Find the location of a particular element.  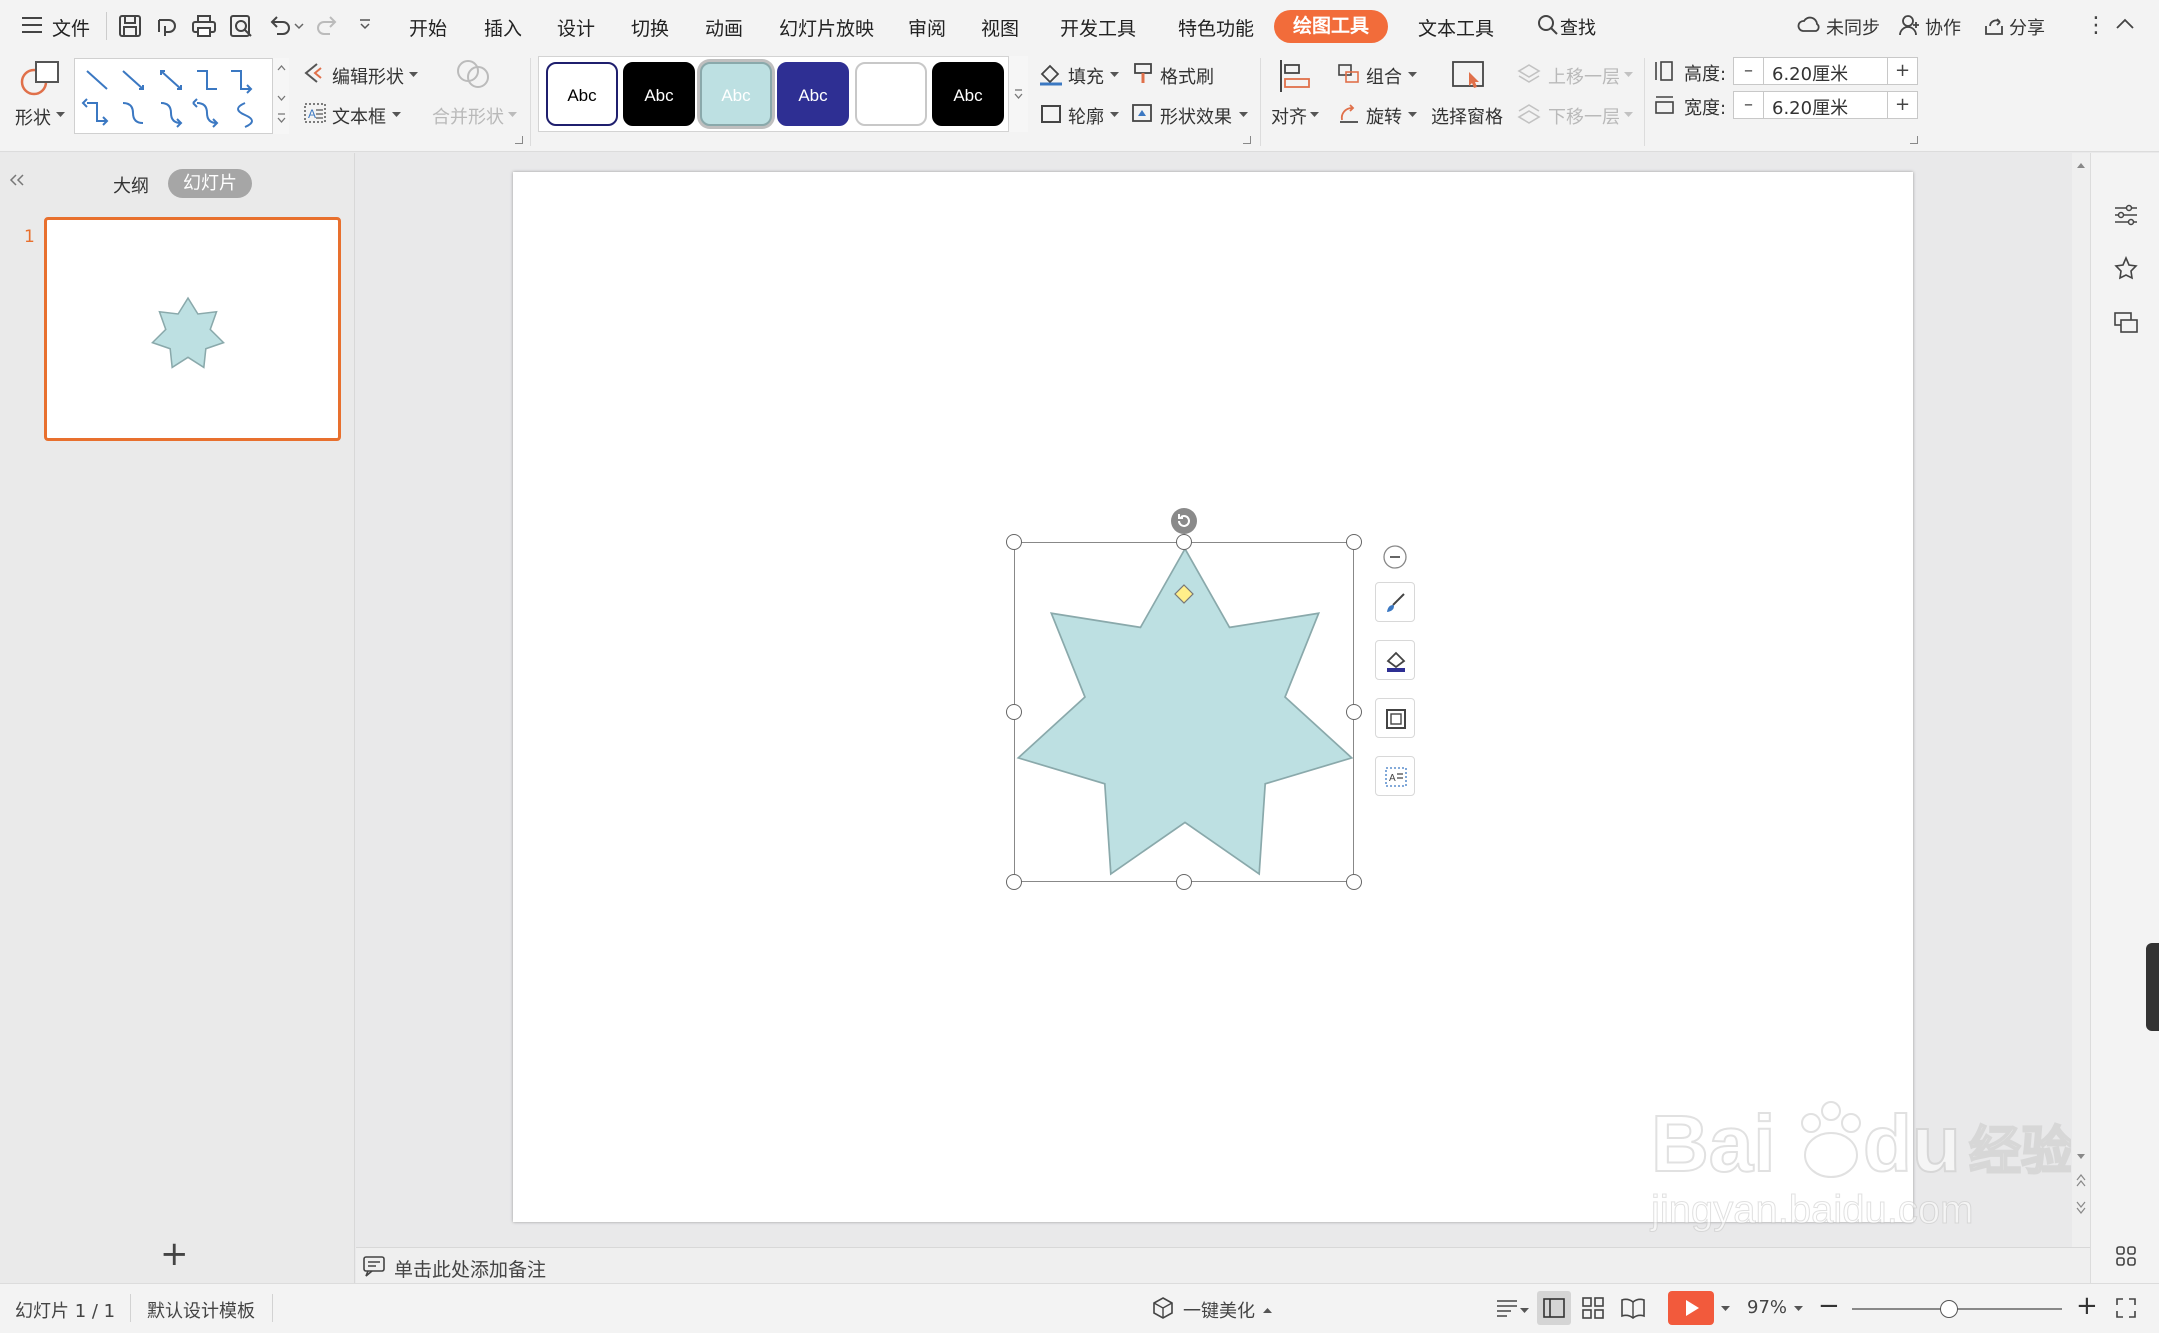

shape-style-2: Abc is located at coordinates (659, 94).